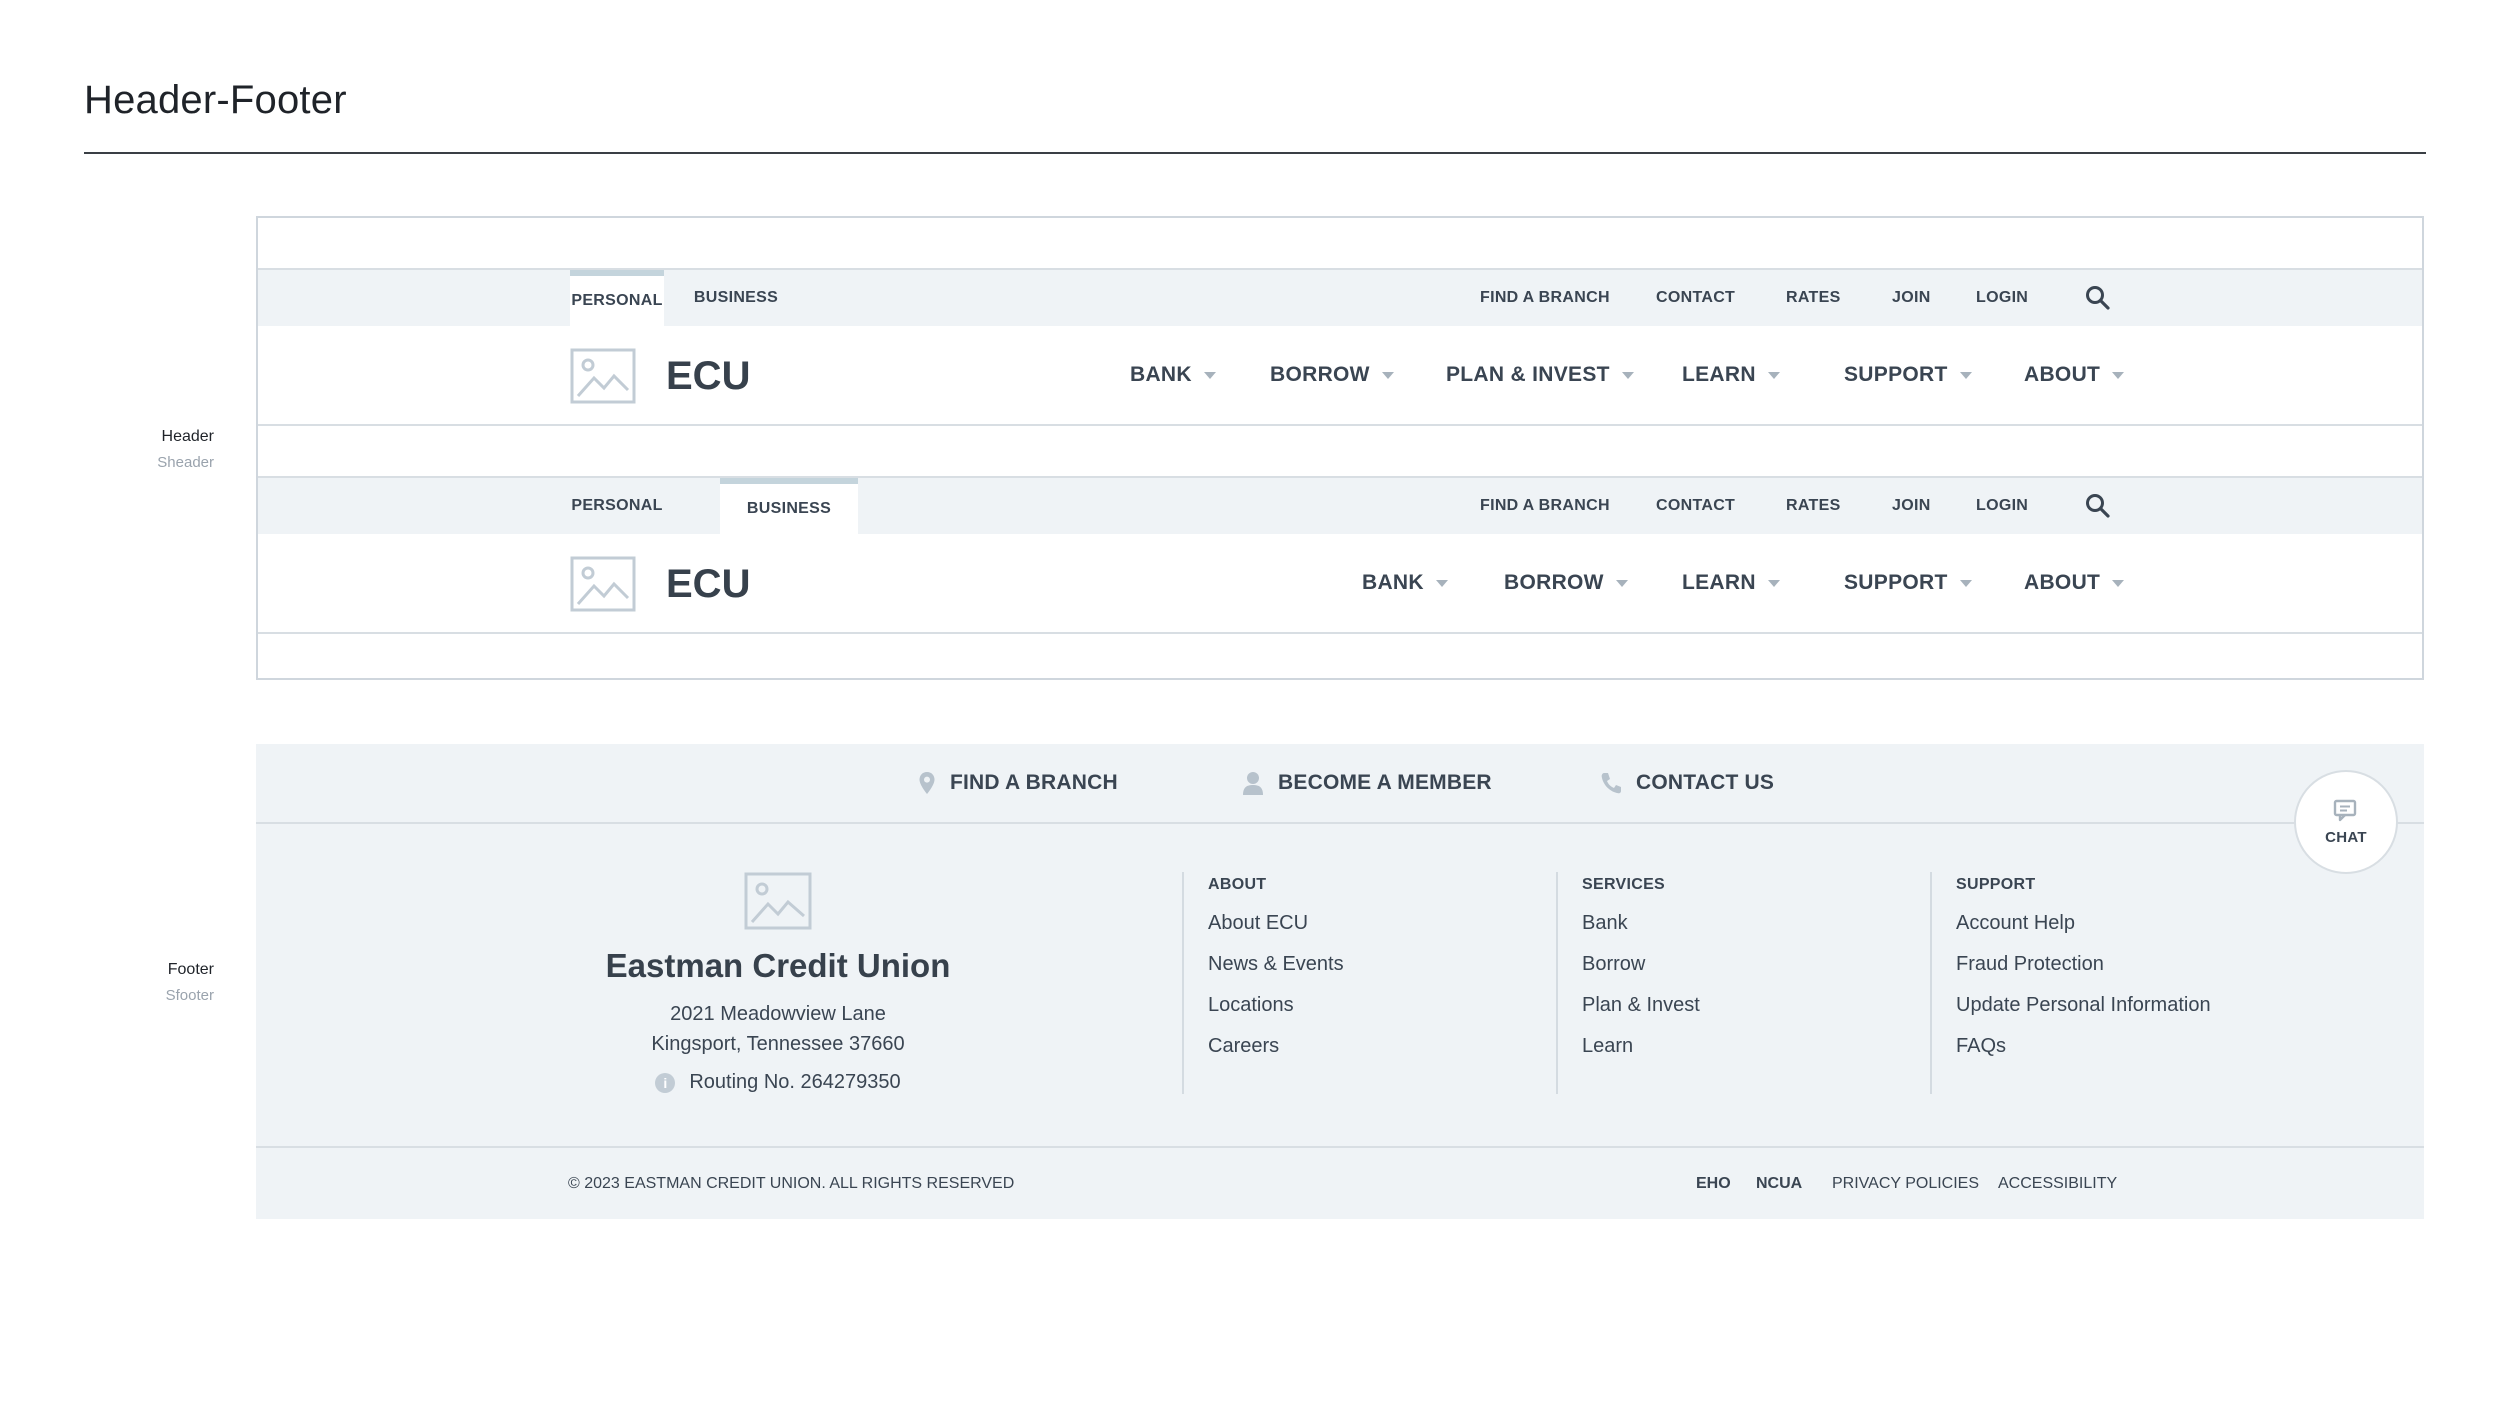 This screenshot has width=2500, height=1406. I want to click on footer-link: Learn, so click(1756, 1046).